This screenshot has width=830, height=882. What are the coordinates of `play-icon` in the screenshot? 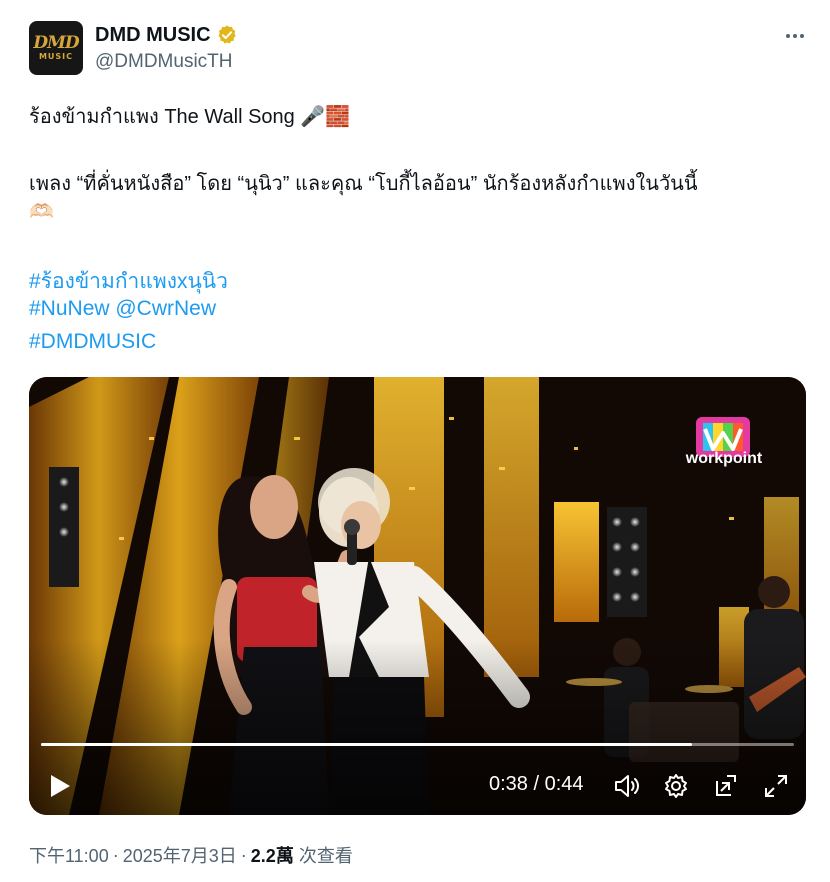 It's located at (60, 786).